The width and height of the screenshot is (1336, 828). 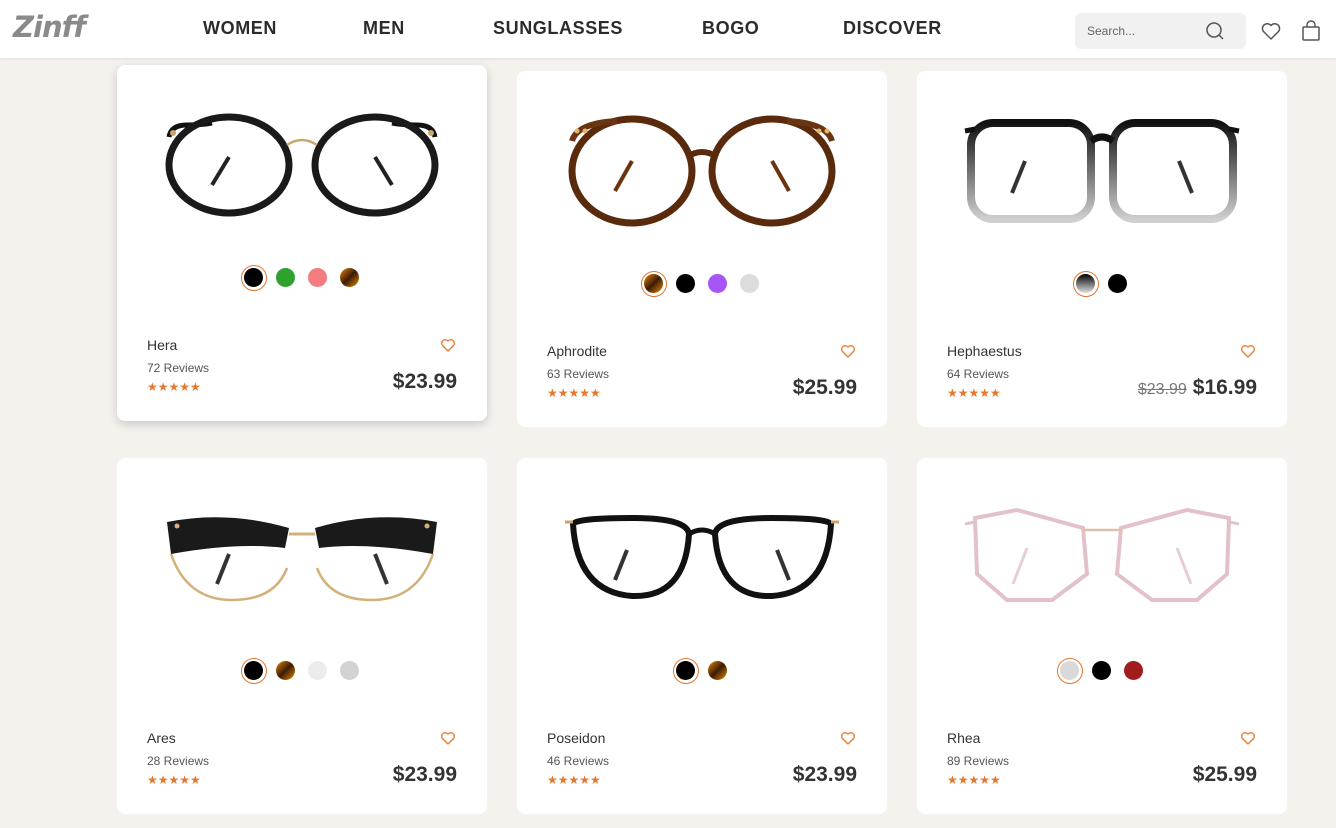 I want to click on product-name: Hera, so click(x=162, y=345).